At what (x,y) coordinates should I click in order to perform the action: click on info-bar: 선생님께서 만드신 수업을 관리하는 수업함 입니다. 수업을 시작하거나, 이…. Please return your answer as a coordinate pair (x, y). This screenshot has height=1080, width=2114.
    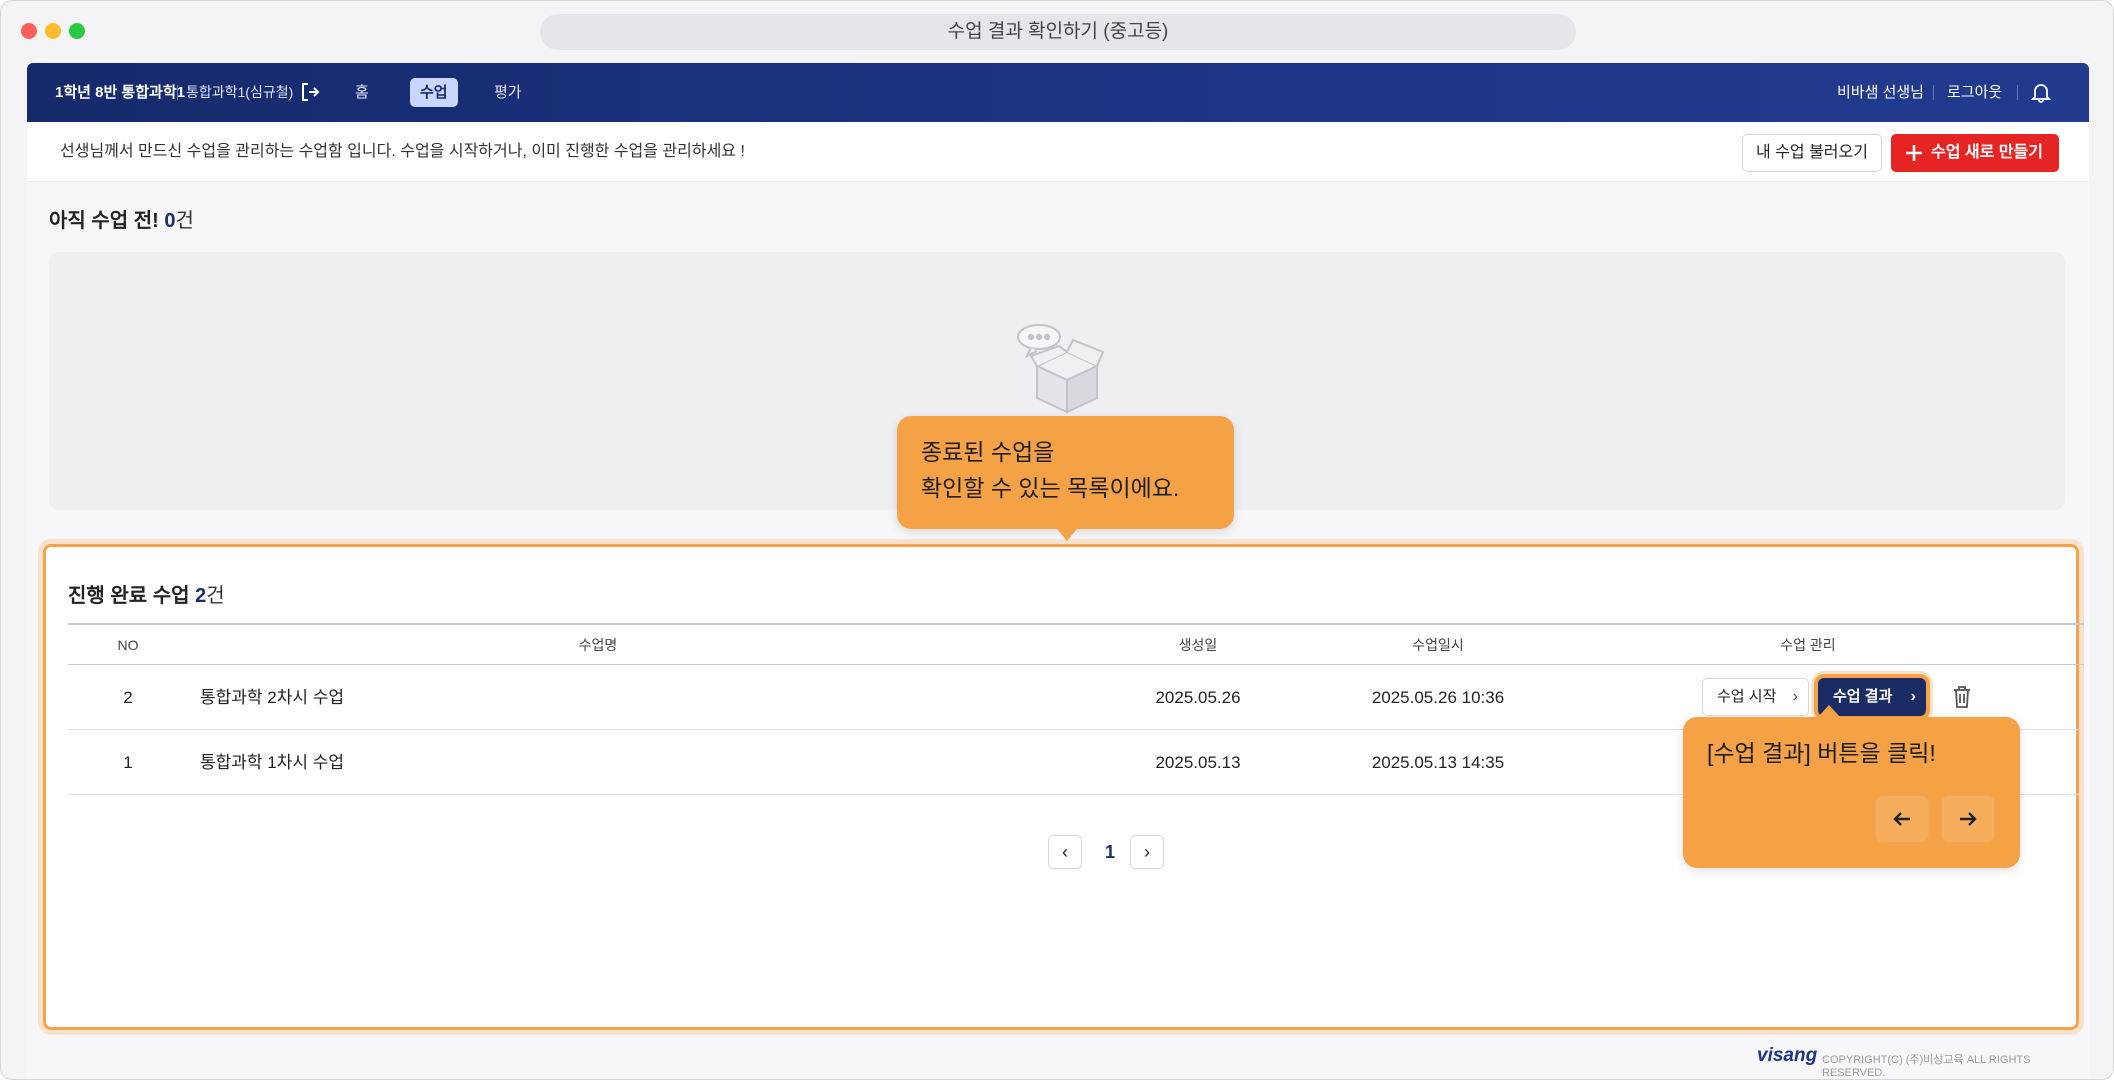
    Looking at the image, I should click on (1058, 152).